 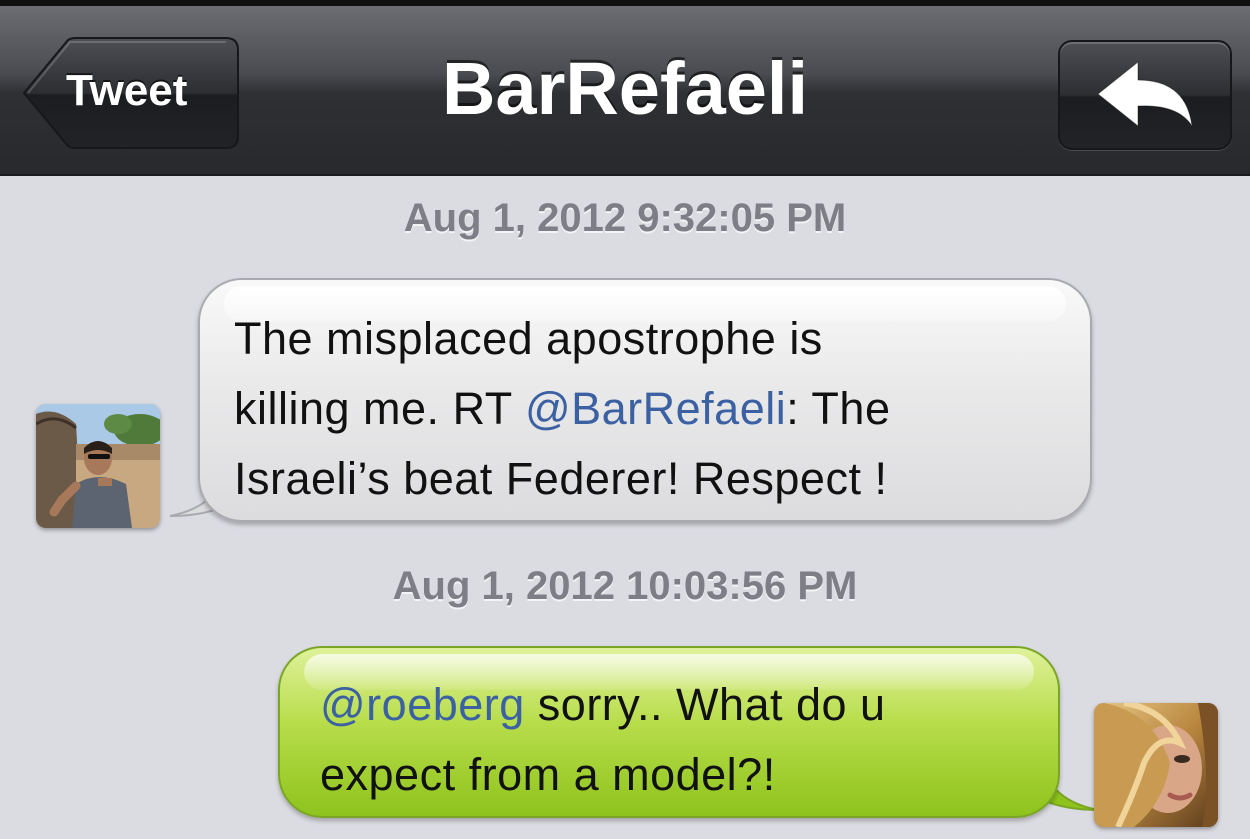 I want to click on message-line: @roeberg sorry.. What do u, so click(x=674, y=705).